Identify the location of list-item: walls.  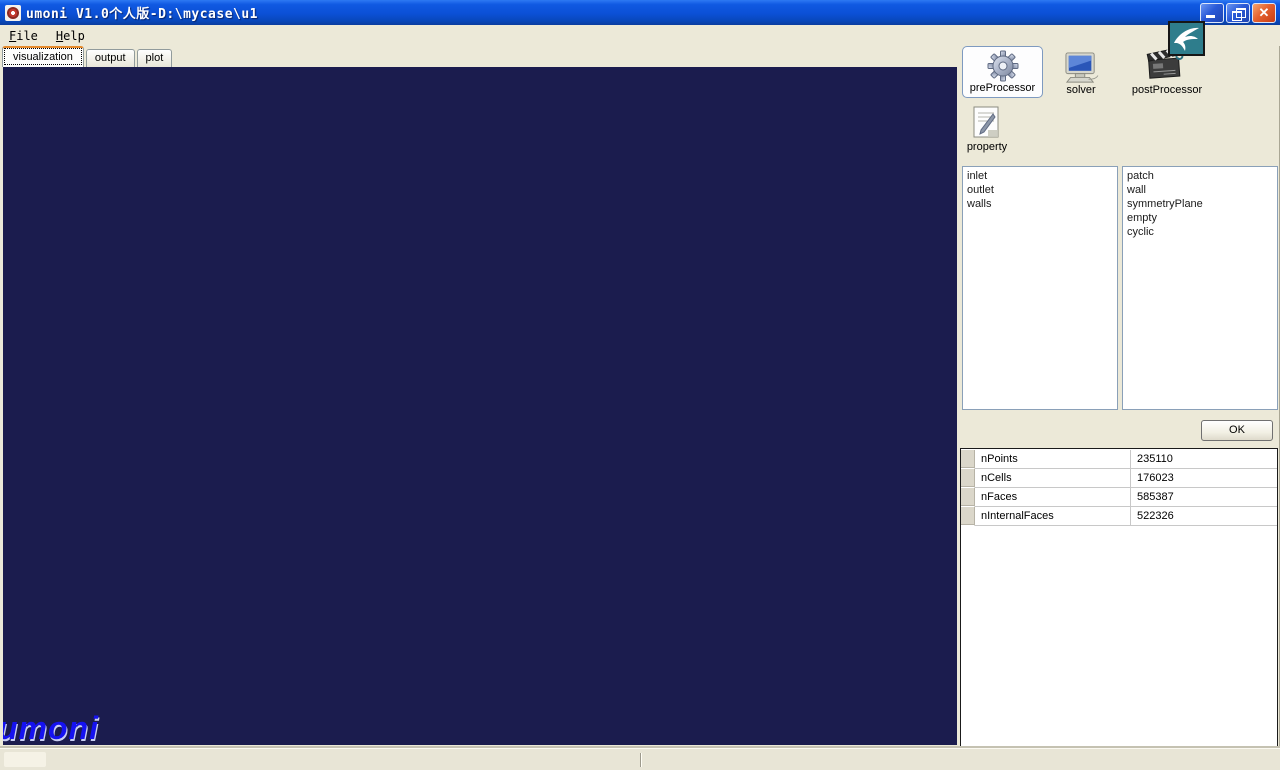
(1040, 204).